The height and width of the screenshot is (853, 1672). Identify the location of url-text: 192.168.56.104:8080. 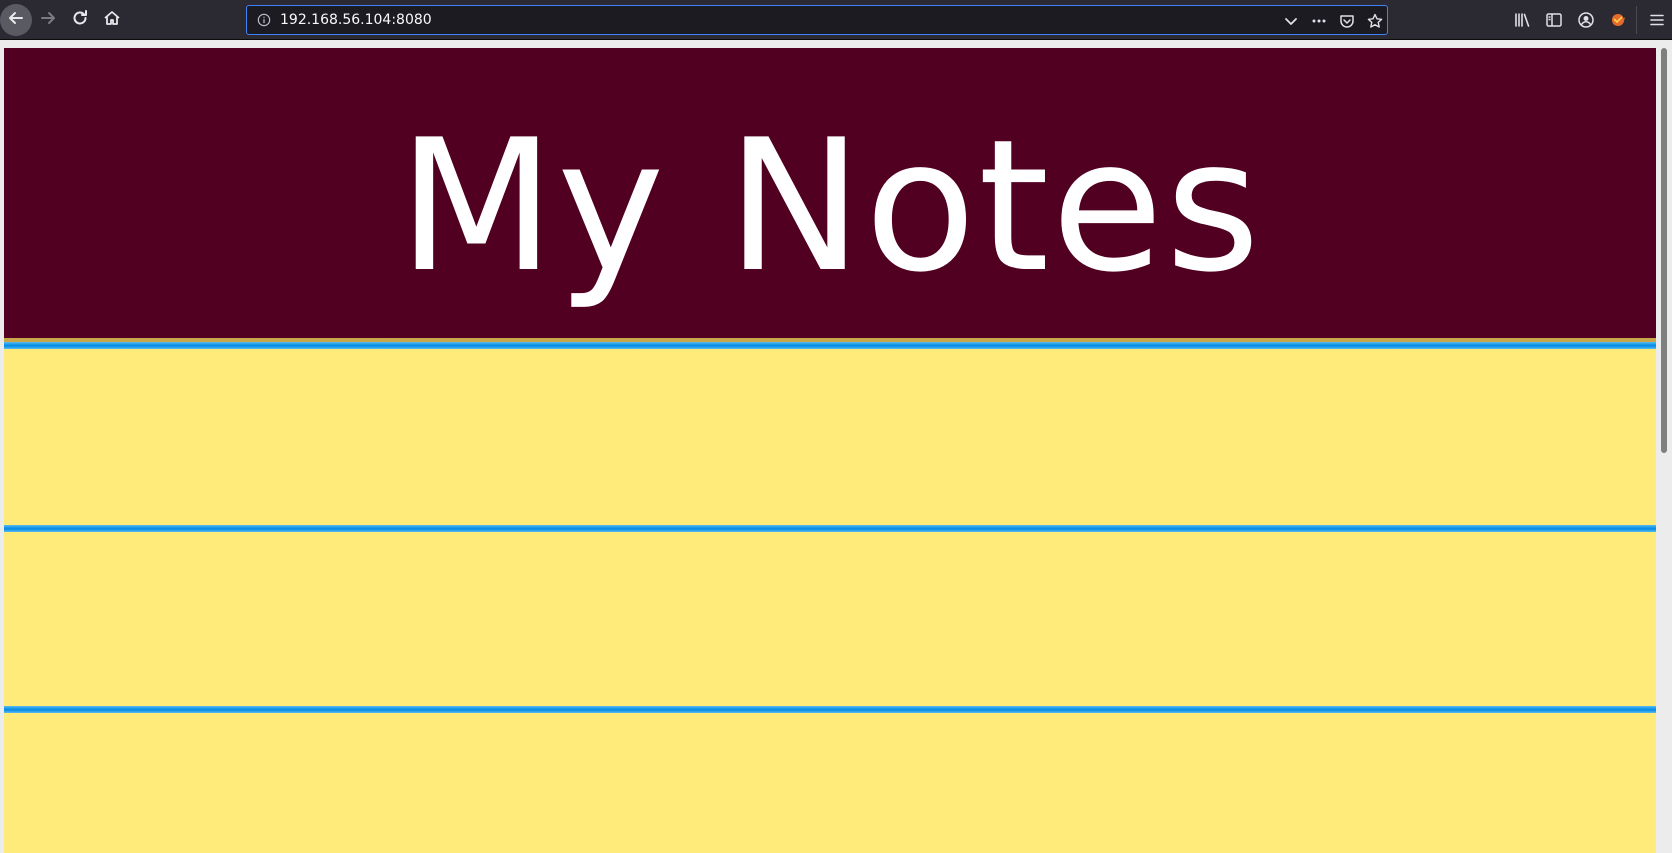
(356, 20).